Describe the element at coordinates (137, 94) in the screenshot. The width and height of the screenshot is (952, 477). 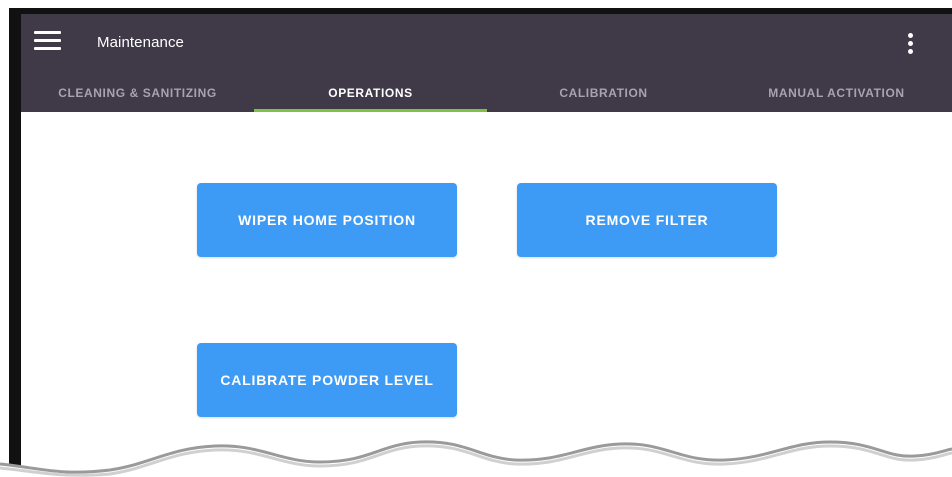
I see `tab-cleaning-sanitizing: CLEANING & SANITIZING` at that location.